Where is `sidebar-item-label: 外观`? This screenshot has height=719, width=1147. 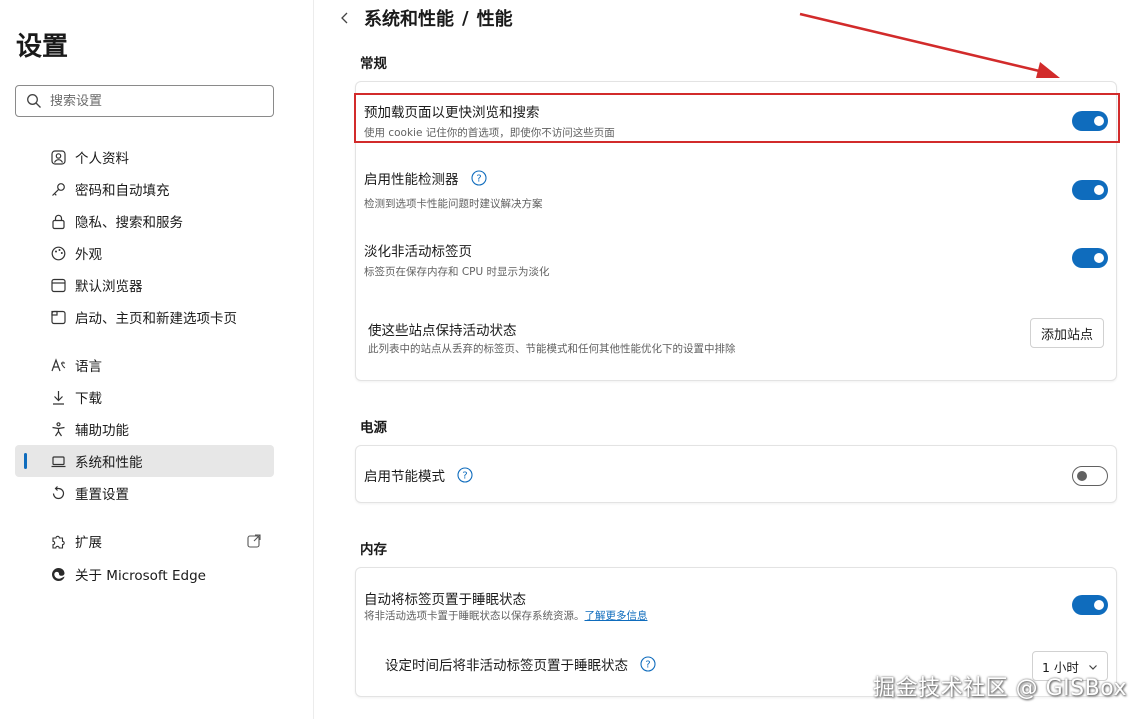
sidebar-item-label: 外观 is located at coordinates (88, 255).